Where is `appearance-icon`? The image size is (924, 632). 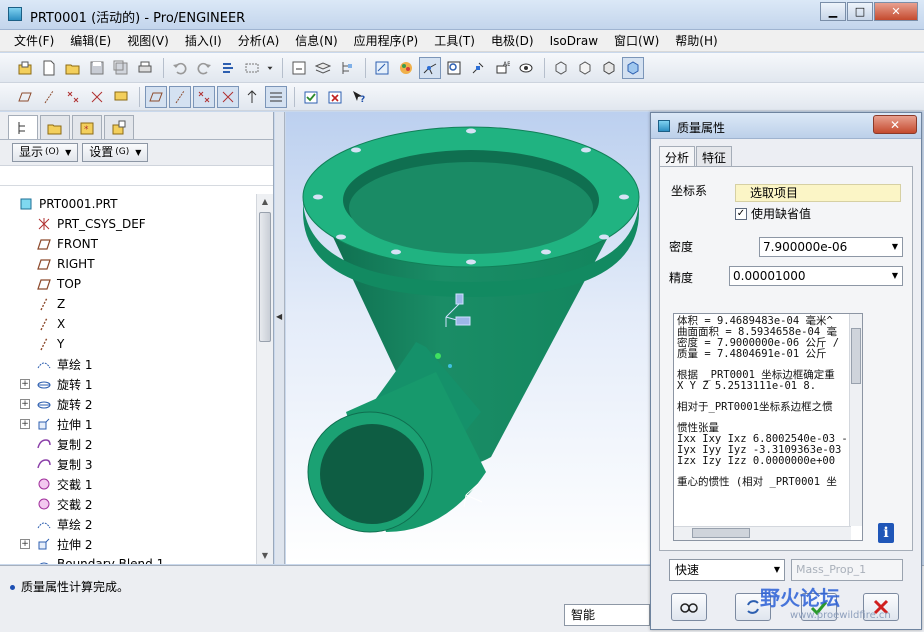
appearance-icon is located at coordinates (406, 68).